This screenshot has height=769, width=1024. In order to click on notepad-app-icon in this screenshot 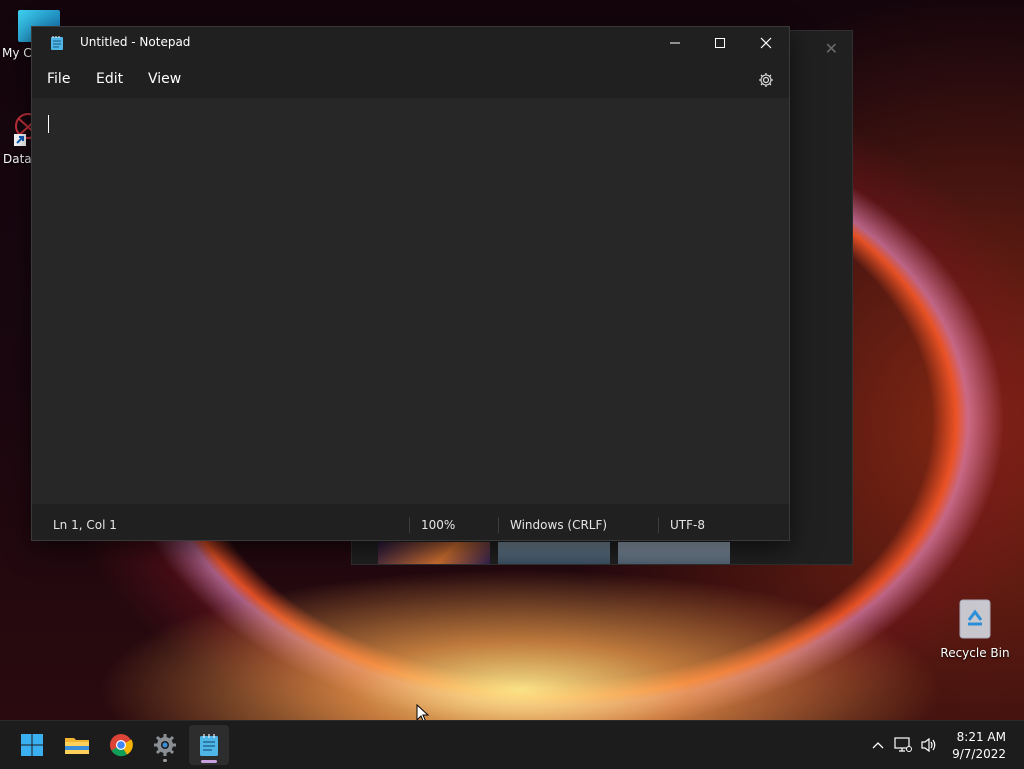, I will do `click(57, 45)`.